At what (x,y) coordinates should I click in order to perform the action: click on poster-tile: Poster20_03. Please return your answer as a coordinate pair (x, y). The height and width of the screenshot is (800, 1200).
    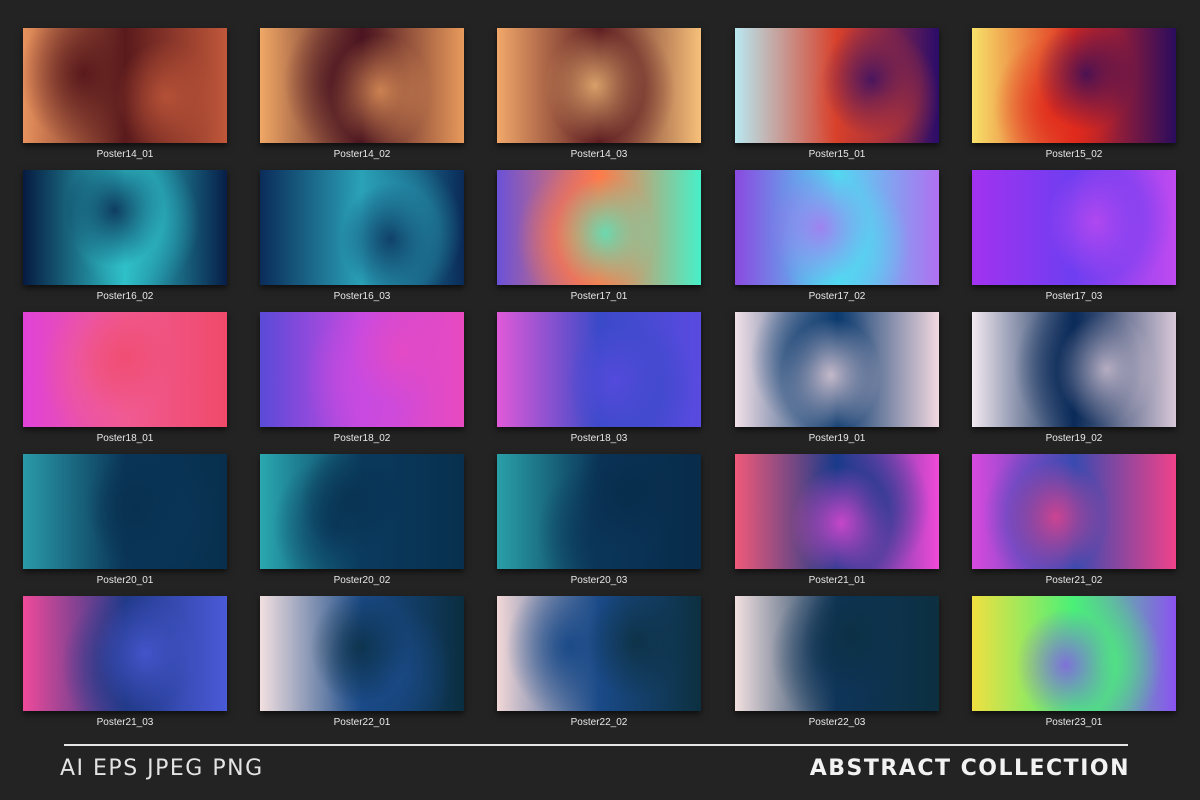
    Looking at the image, I should click on (599, 521).